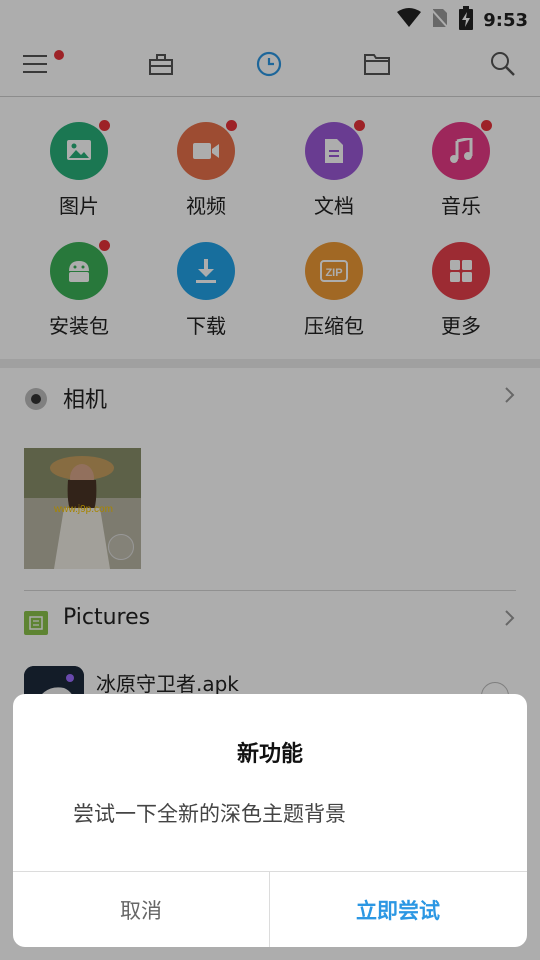  Describe the element at coordinates (141, 909) in the screenshot. I see `cancel-button: 取消` at that location.